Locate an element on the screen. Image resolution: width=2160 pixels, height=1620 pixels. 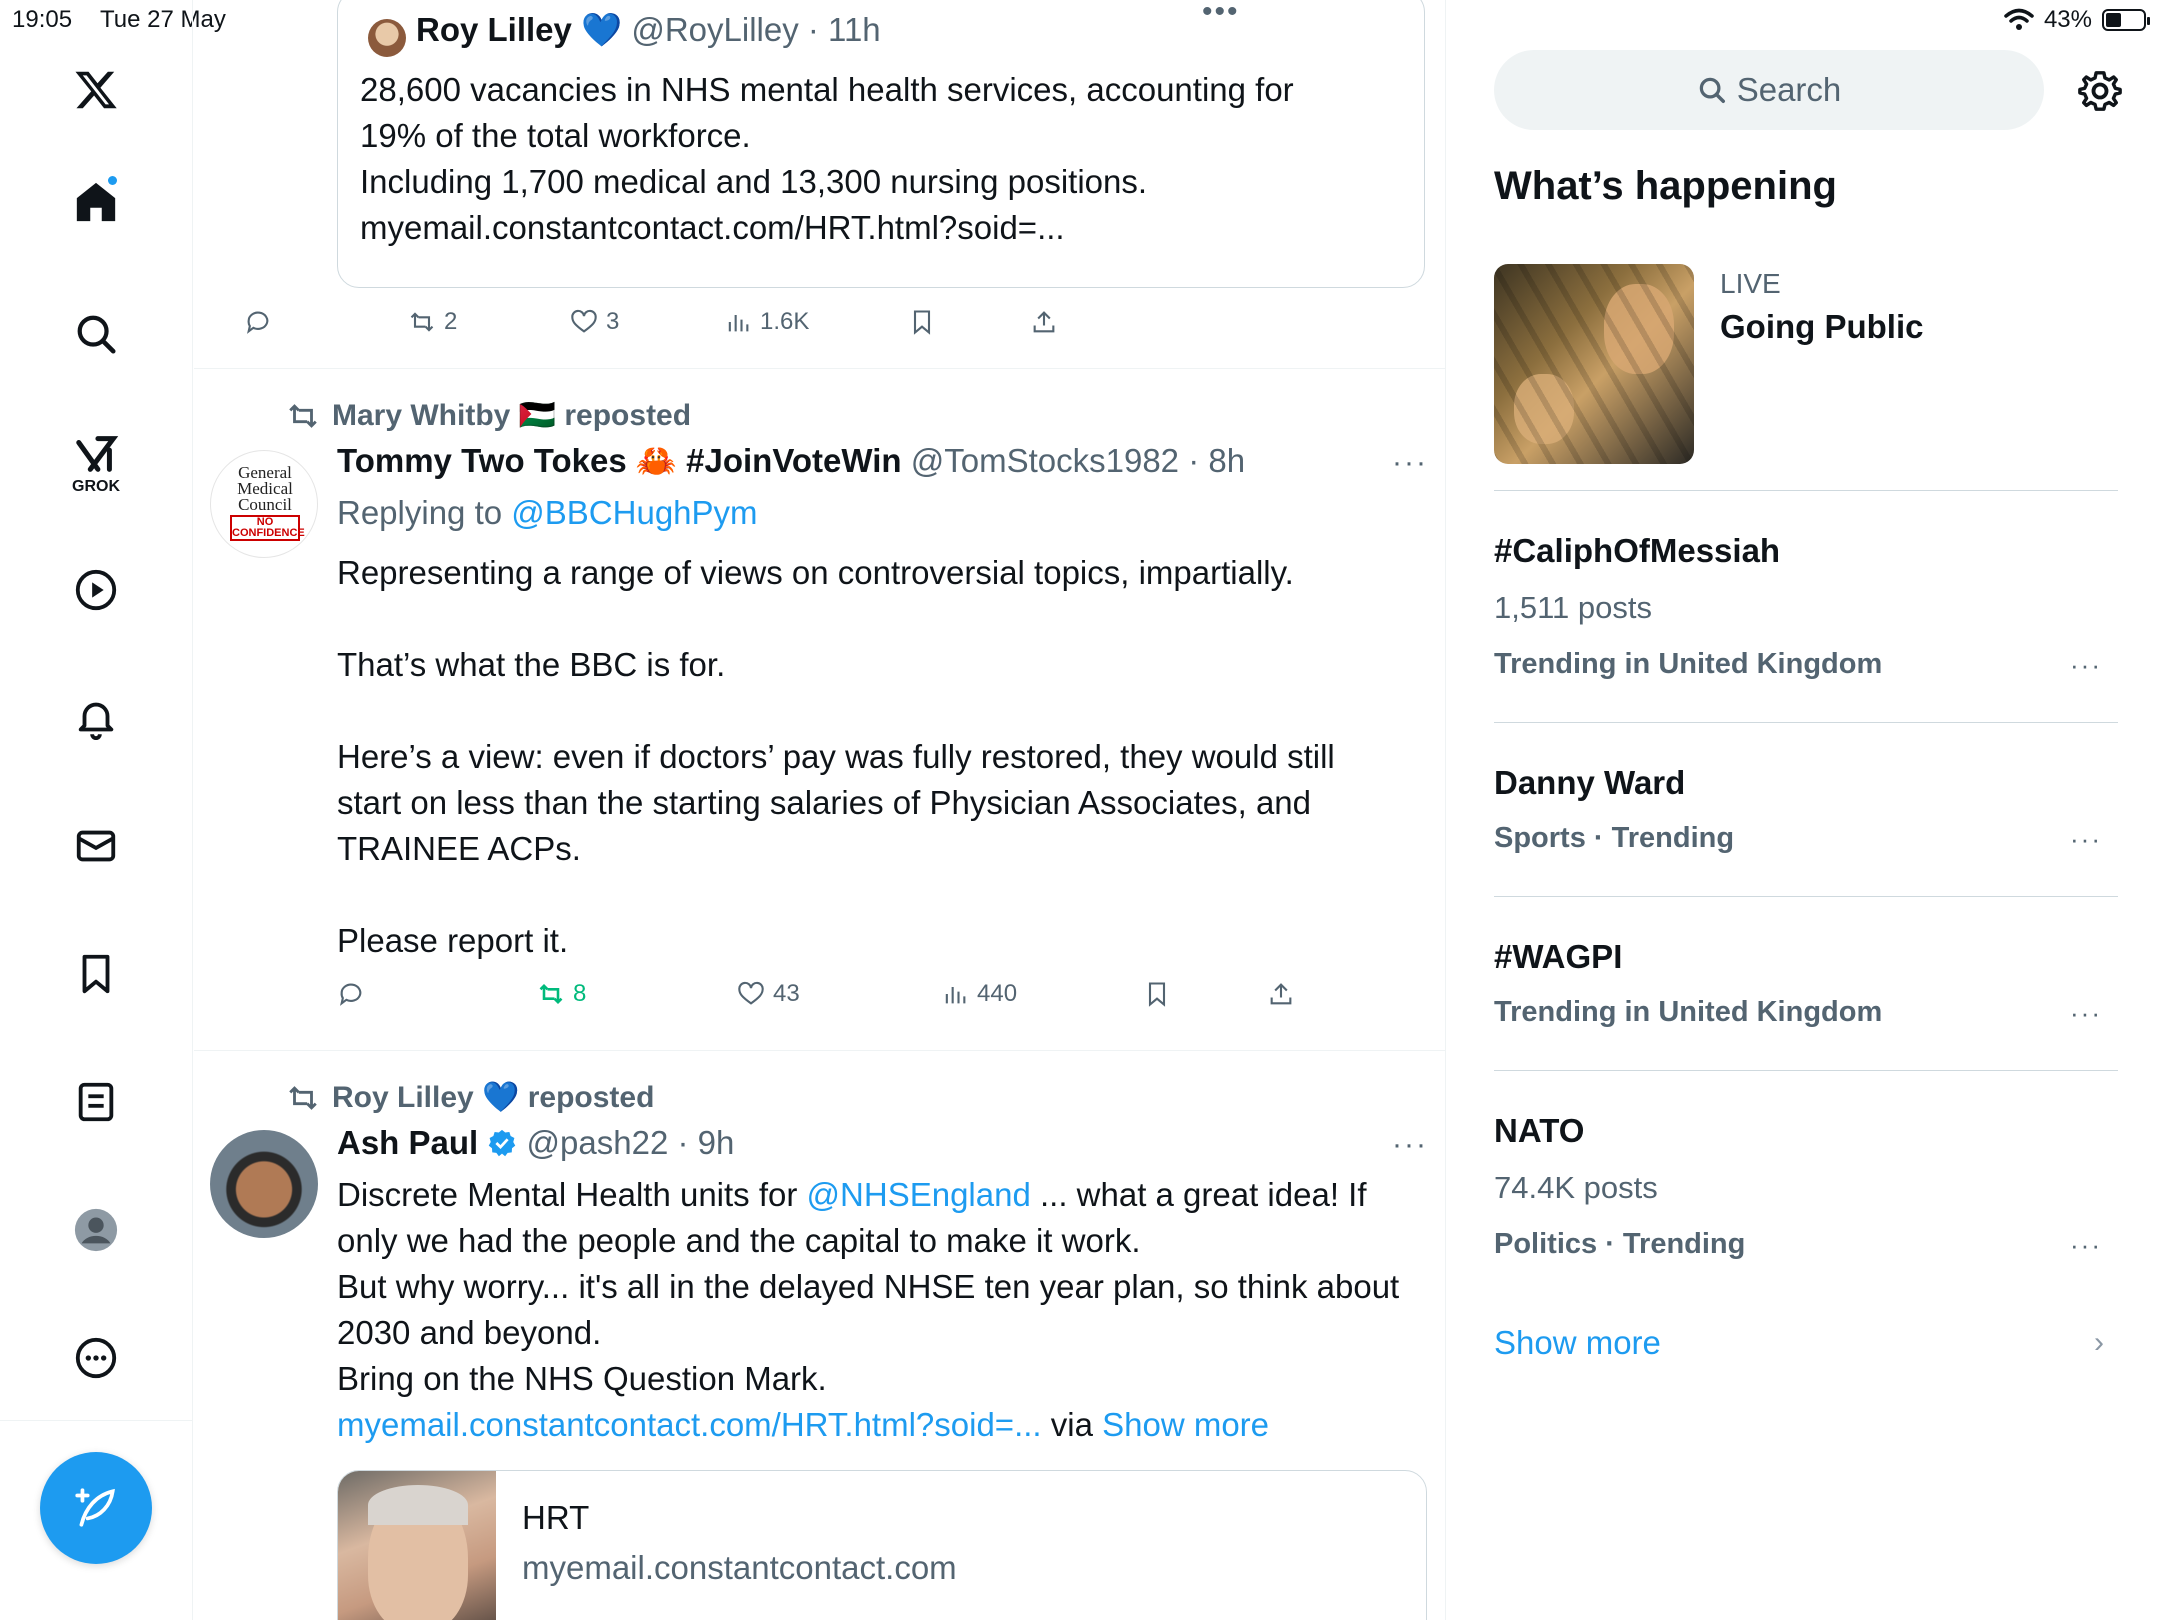
tweet-line: Bring on the NHS Question Mark. is located at coordinates (582, 1378).